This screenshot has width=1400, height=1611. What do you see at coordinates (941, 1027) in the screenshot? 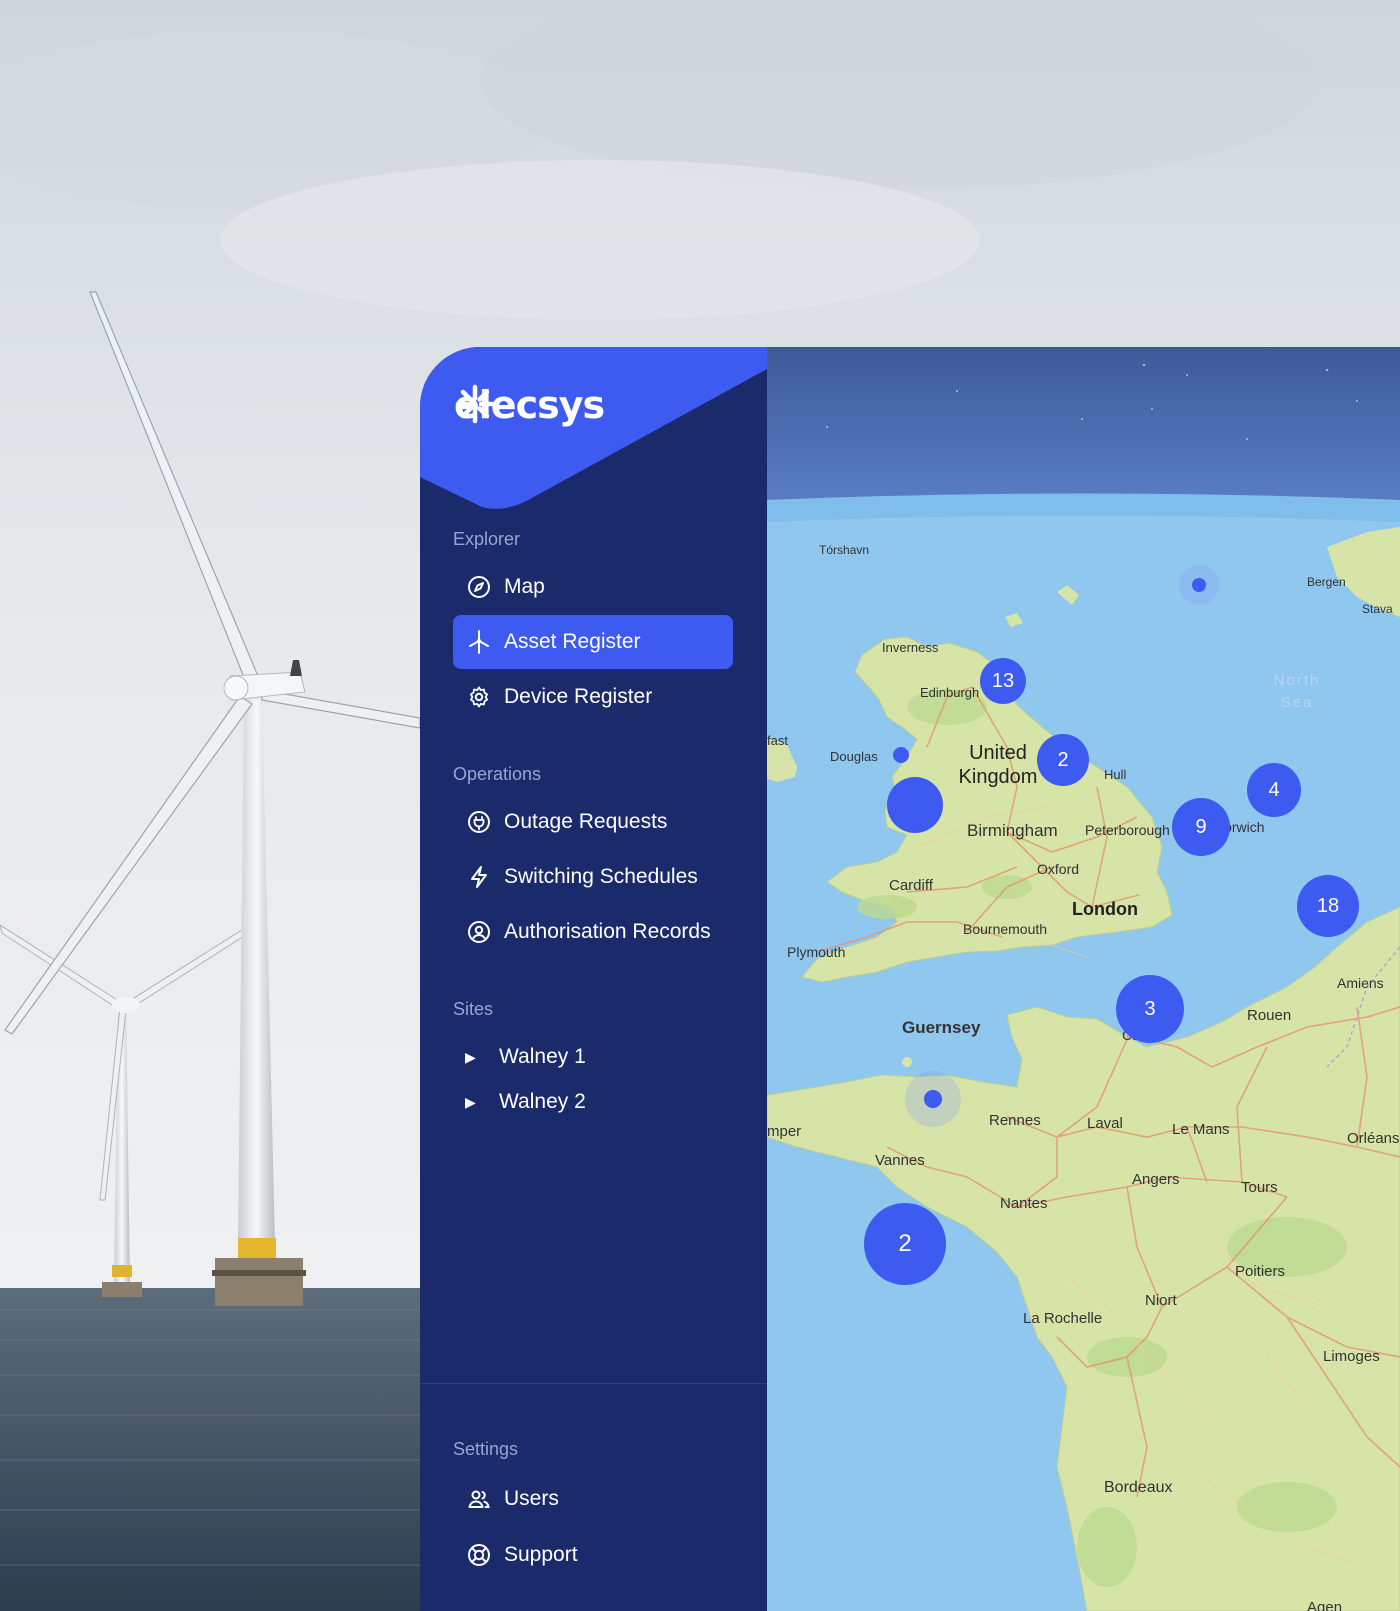
I see `city-label: Guernsey` at bounding box center [941, 1027].